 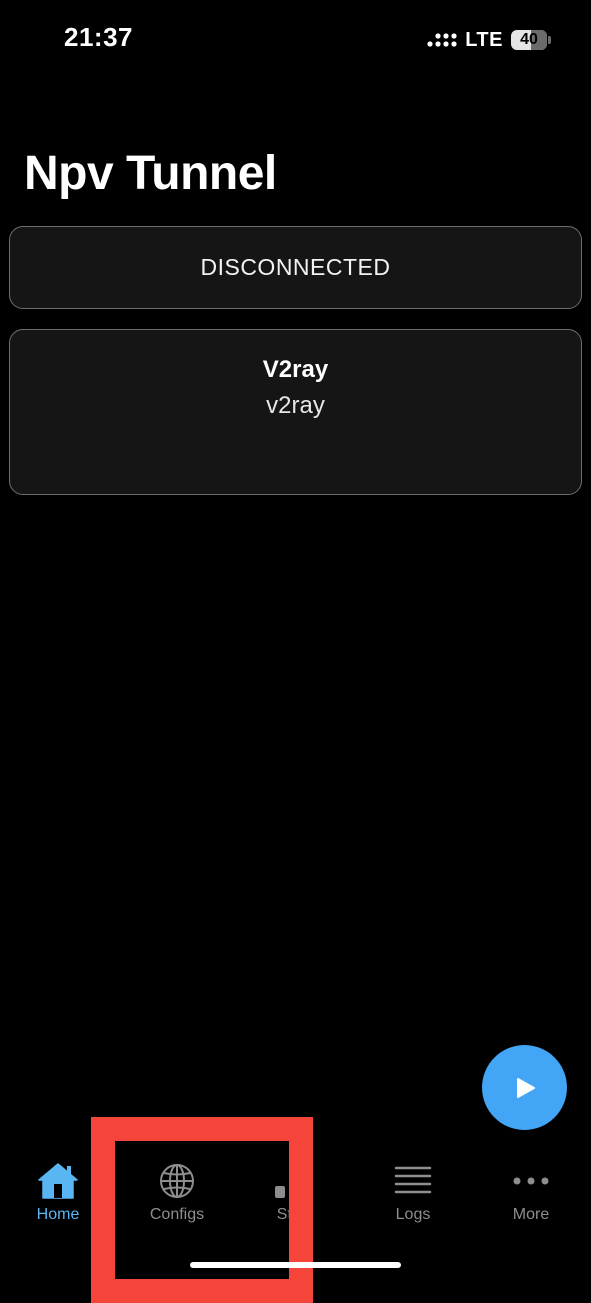 I want to click on tab-home-label: Home, so click(x=58, y=1214).